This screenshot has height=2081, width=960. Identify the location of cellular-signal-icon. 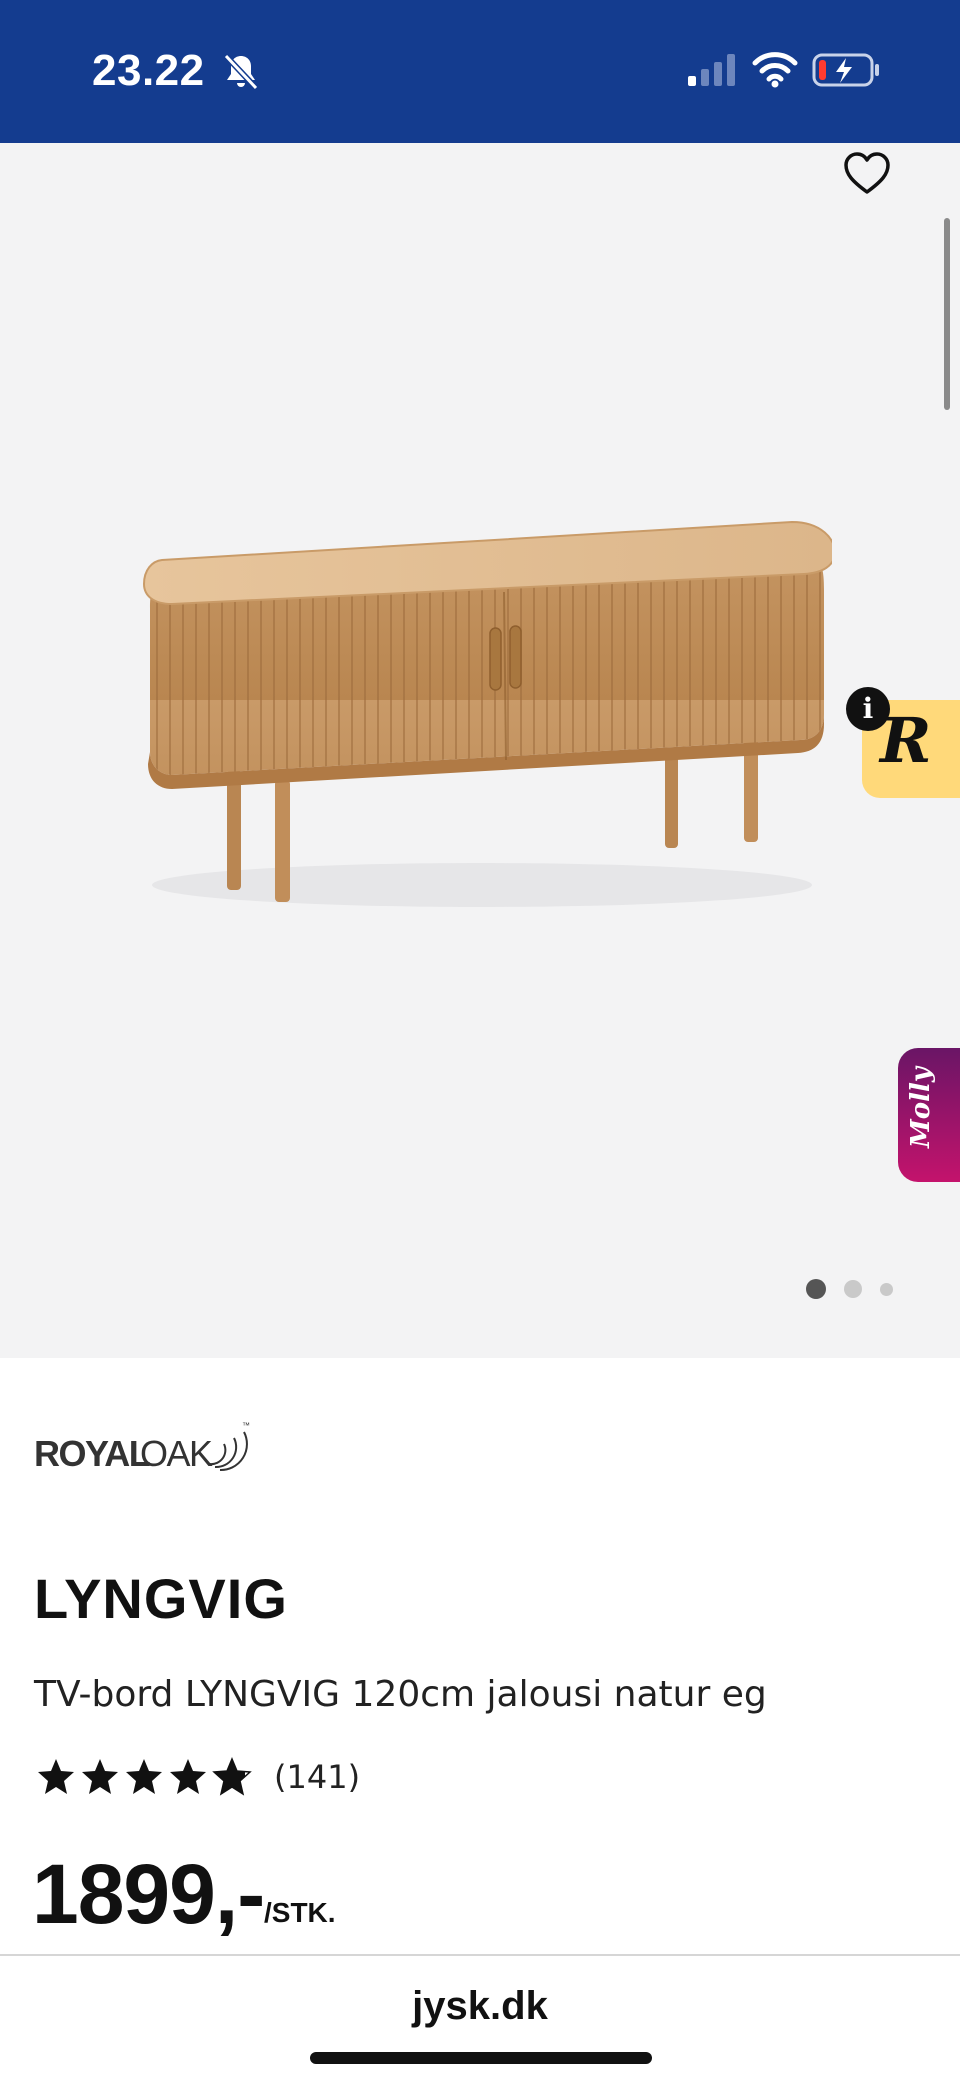
(711, 70).